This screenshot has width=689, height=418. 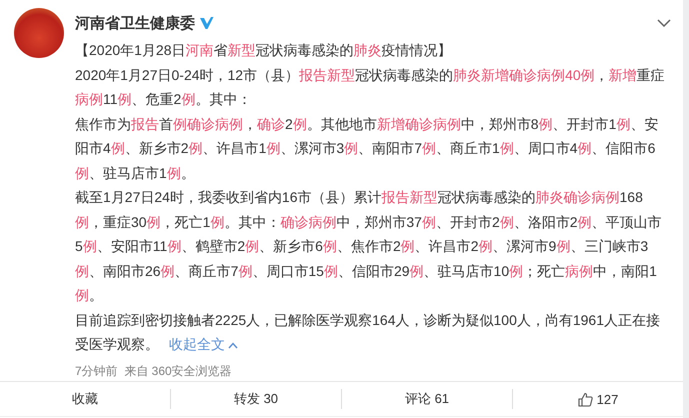 What do you see at coordinates (427, 399) in the screenshot?
I see `action-button: 评论 61` at bounding box center [427, 399].